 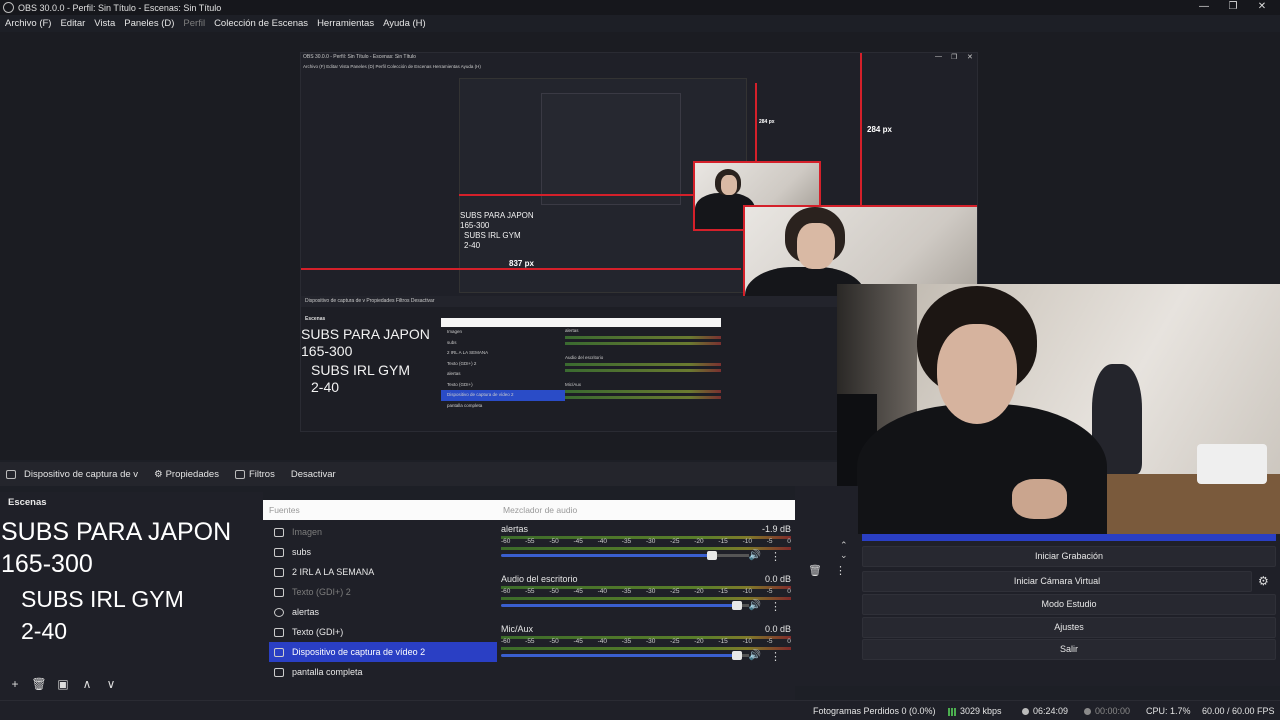 What do you see at coordinates (1069, 556) in the screenshot?
I see `start-recording-button: Iniciar Grabación` at bounding box center [1069, 556].